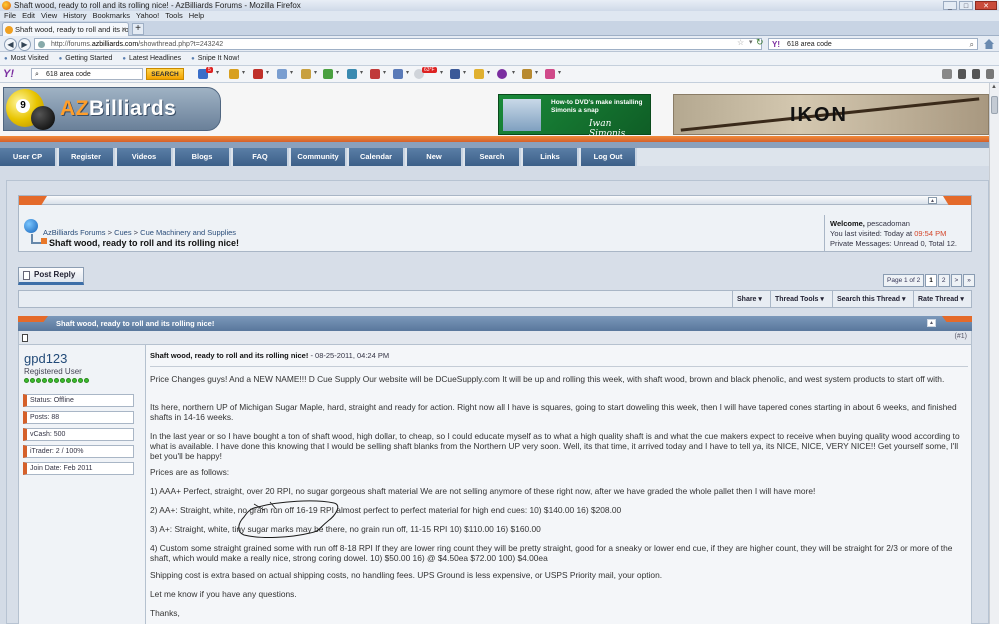  Describe the element at coordinates (74, 16) in the screenshot. I see `menu-history: History` at that location.